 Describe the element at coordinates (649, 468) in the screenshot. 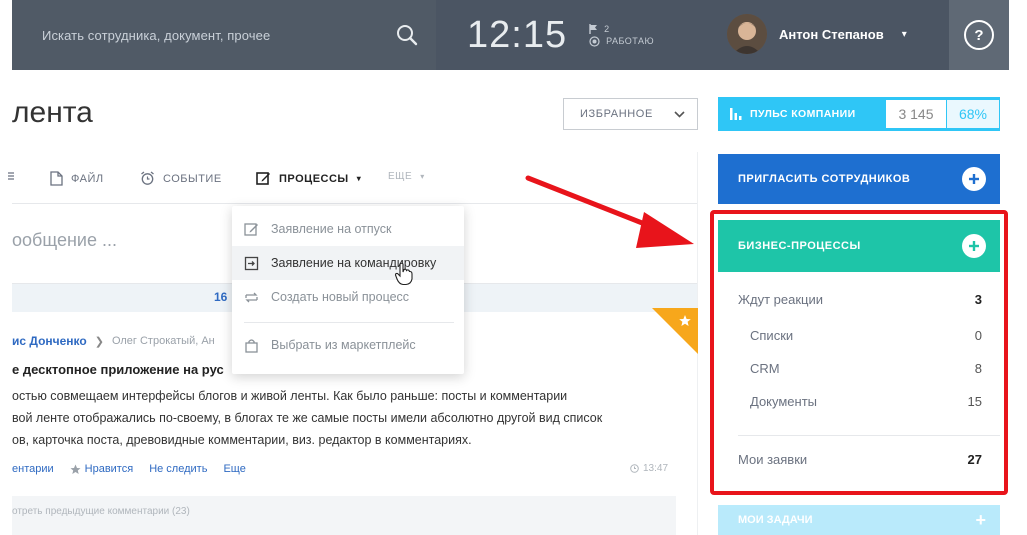

I see `post-time: 13:47` at that location.